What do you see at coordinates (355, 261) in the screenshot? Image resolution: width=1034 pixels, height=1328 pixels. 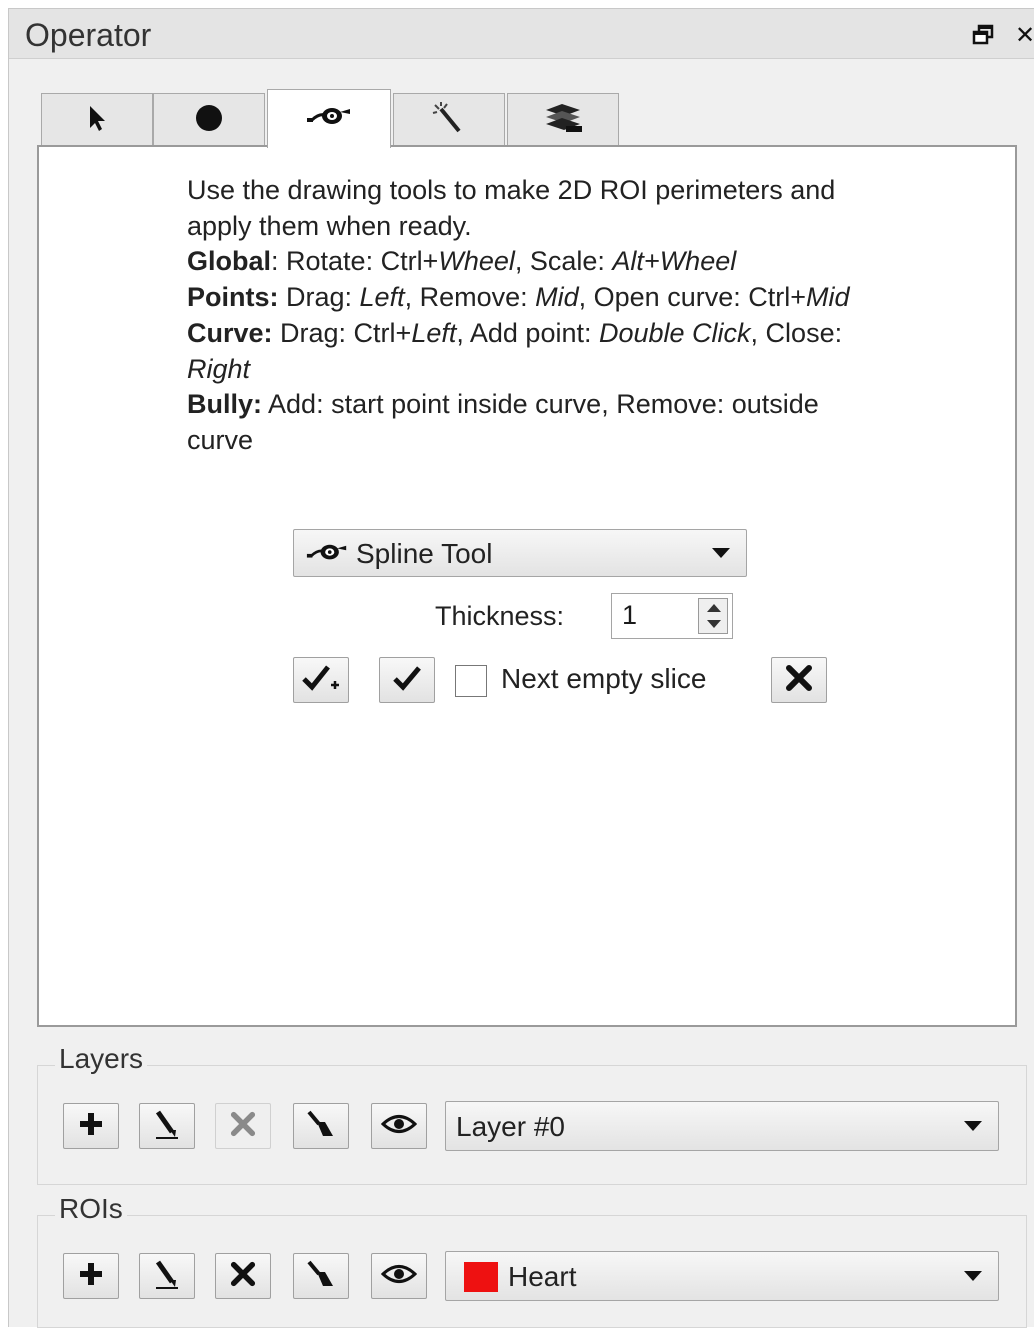 I see `help-text-segment: : Rotate: Ctrl+` at bounding box center [355, 261].